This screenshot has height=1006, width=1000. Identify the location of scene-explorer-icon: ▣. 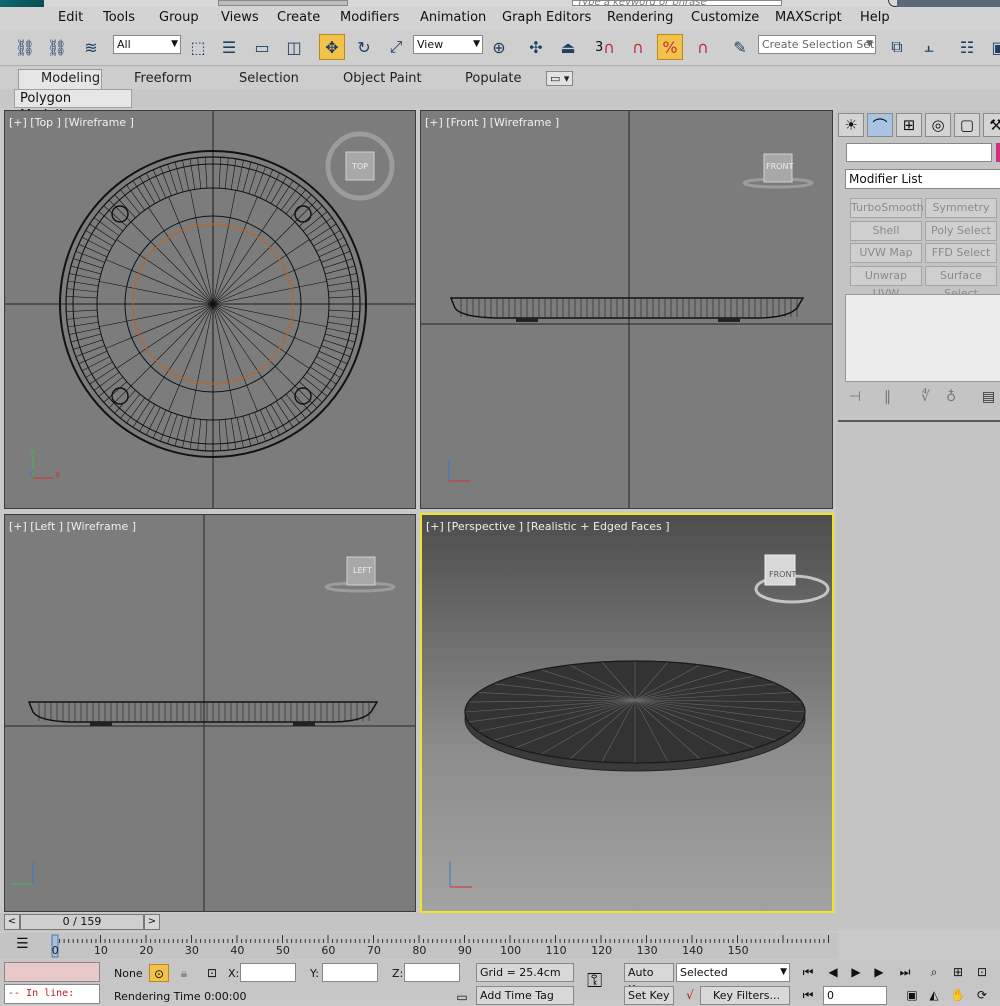
(993, 47).